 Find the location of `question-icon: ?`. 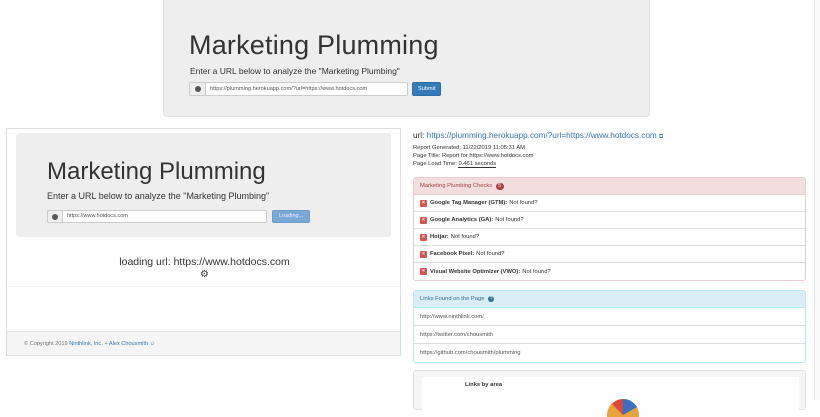

question-icon: ? is located at coordinates (491, 299).